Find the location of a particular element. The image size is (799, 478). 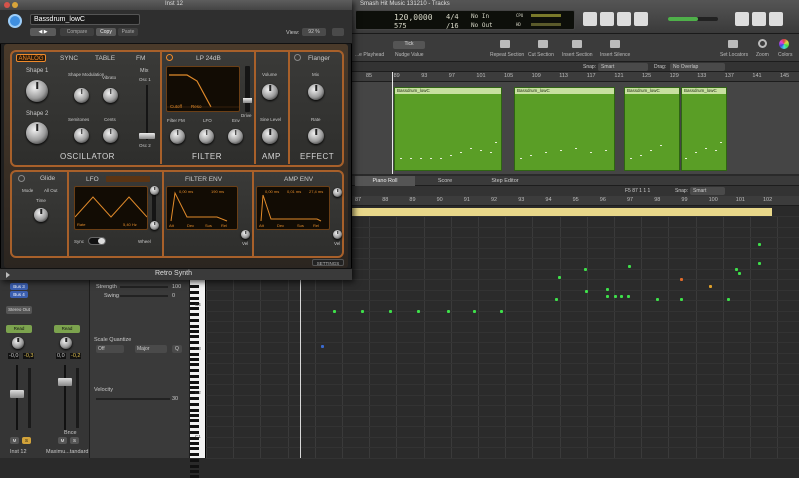

editor-snap-select: Smart is located at coordinates (707, 191).